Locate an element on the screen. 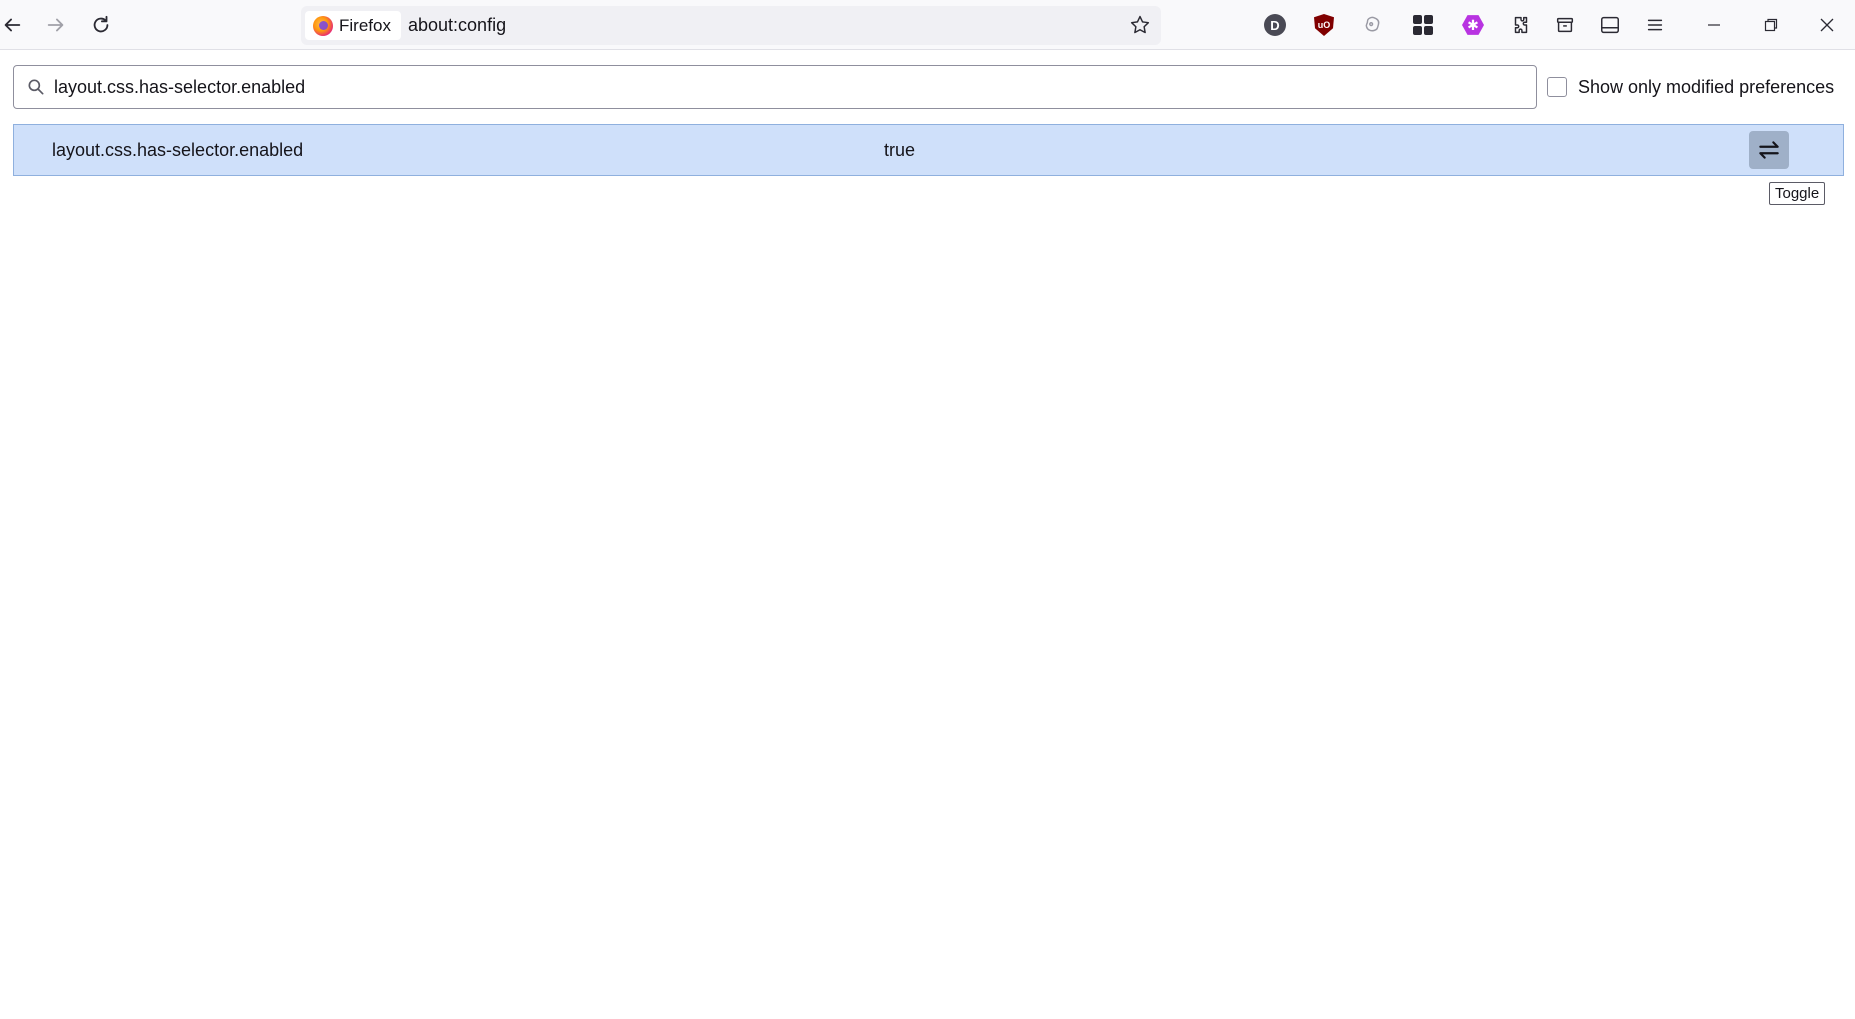 This screenshot has width=1855, height=1019. star-icon is located at coordinates (1140, 24).